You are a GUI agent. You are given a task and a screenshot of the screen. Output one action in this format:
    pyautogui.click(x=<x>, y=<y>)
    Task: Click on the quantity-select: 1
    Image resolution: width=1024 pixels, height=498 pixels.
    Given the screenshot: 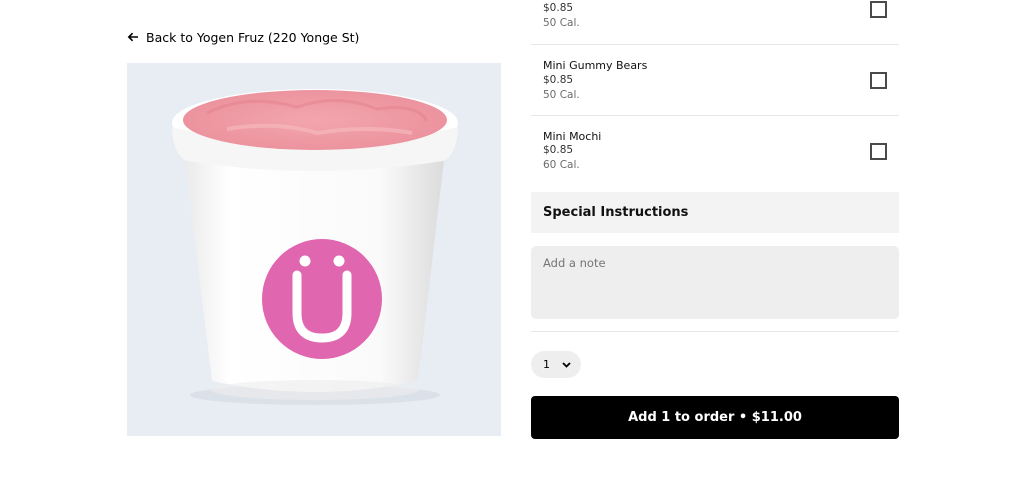 What is the action you would take?
    pyautogui.click(x=556, y=364)
    